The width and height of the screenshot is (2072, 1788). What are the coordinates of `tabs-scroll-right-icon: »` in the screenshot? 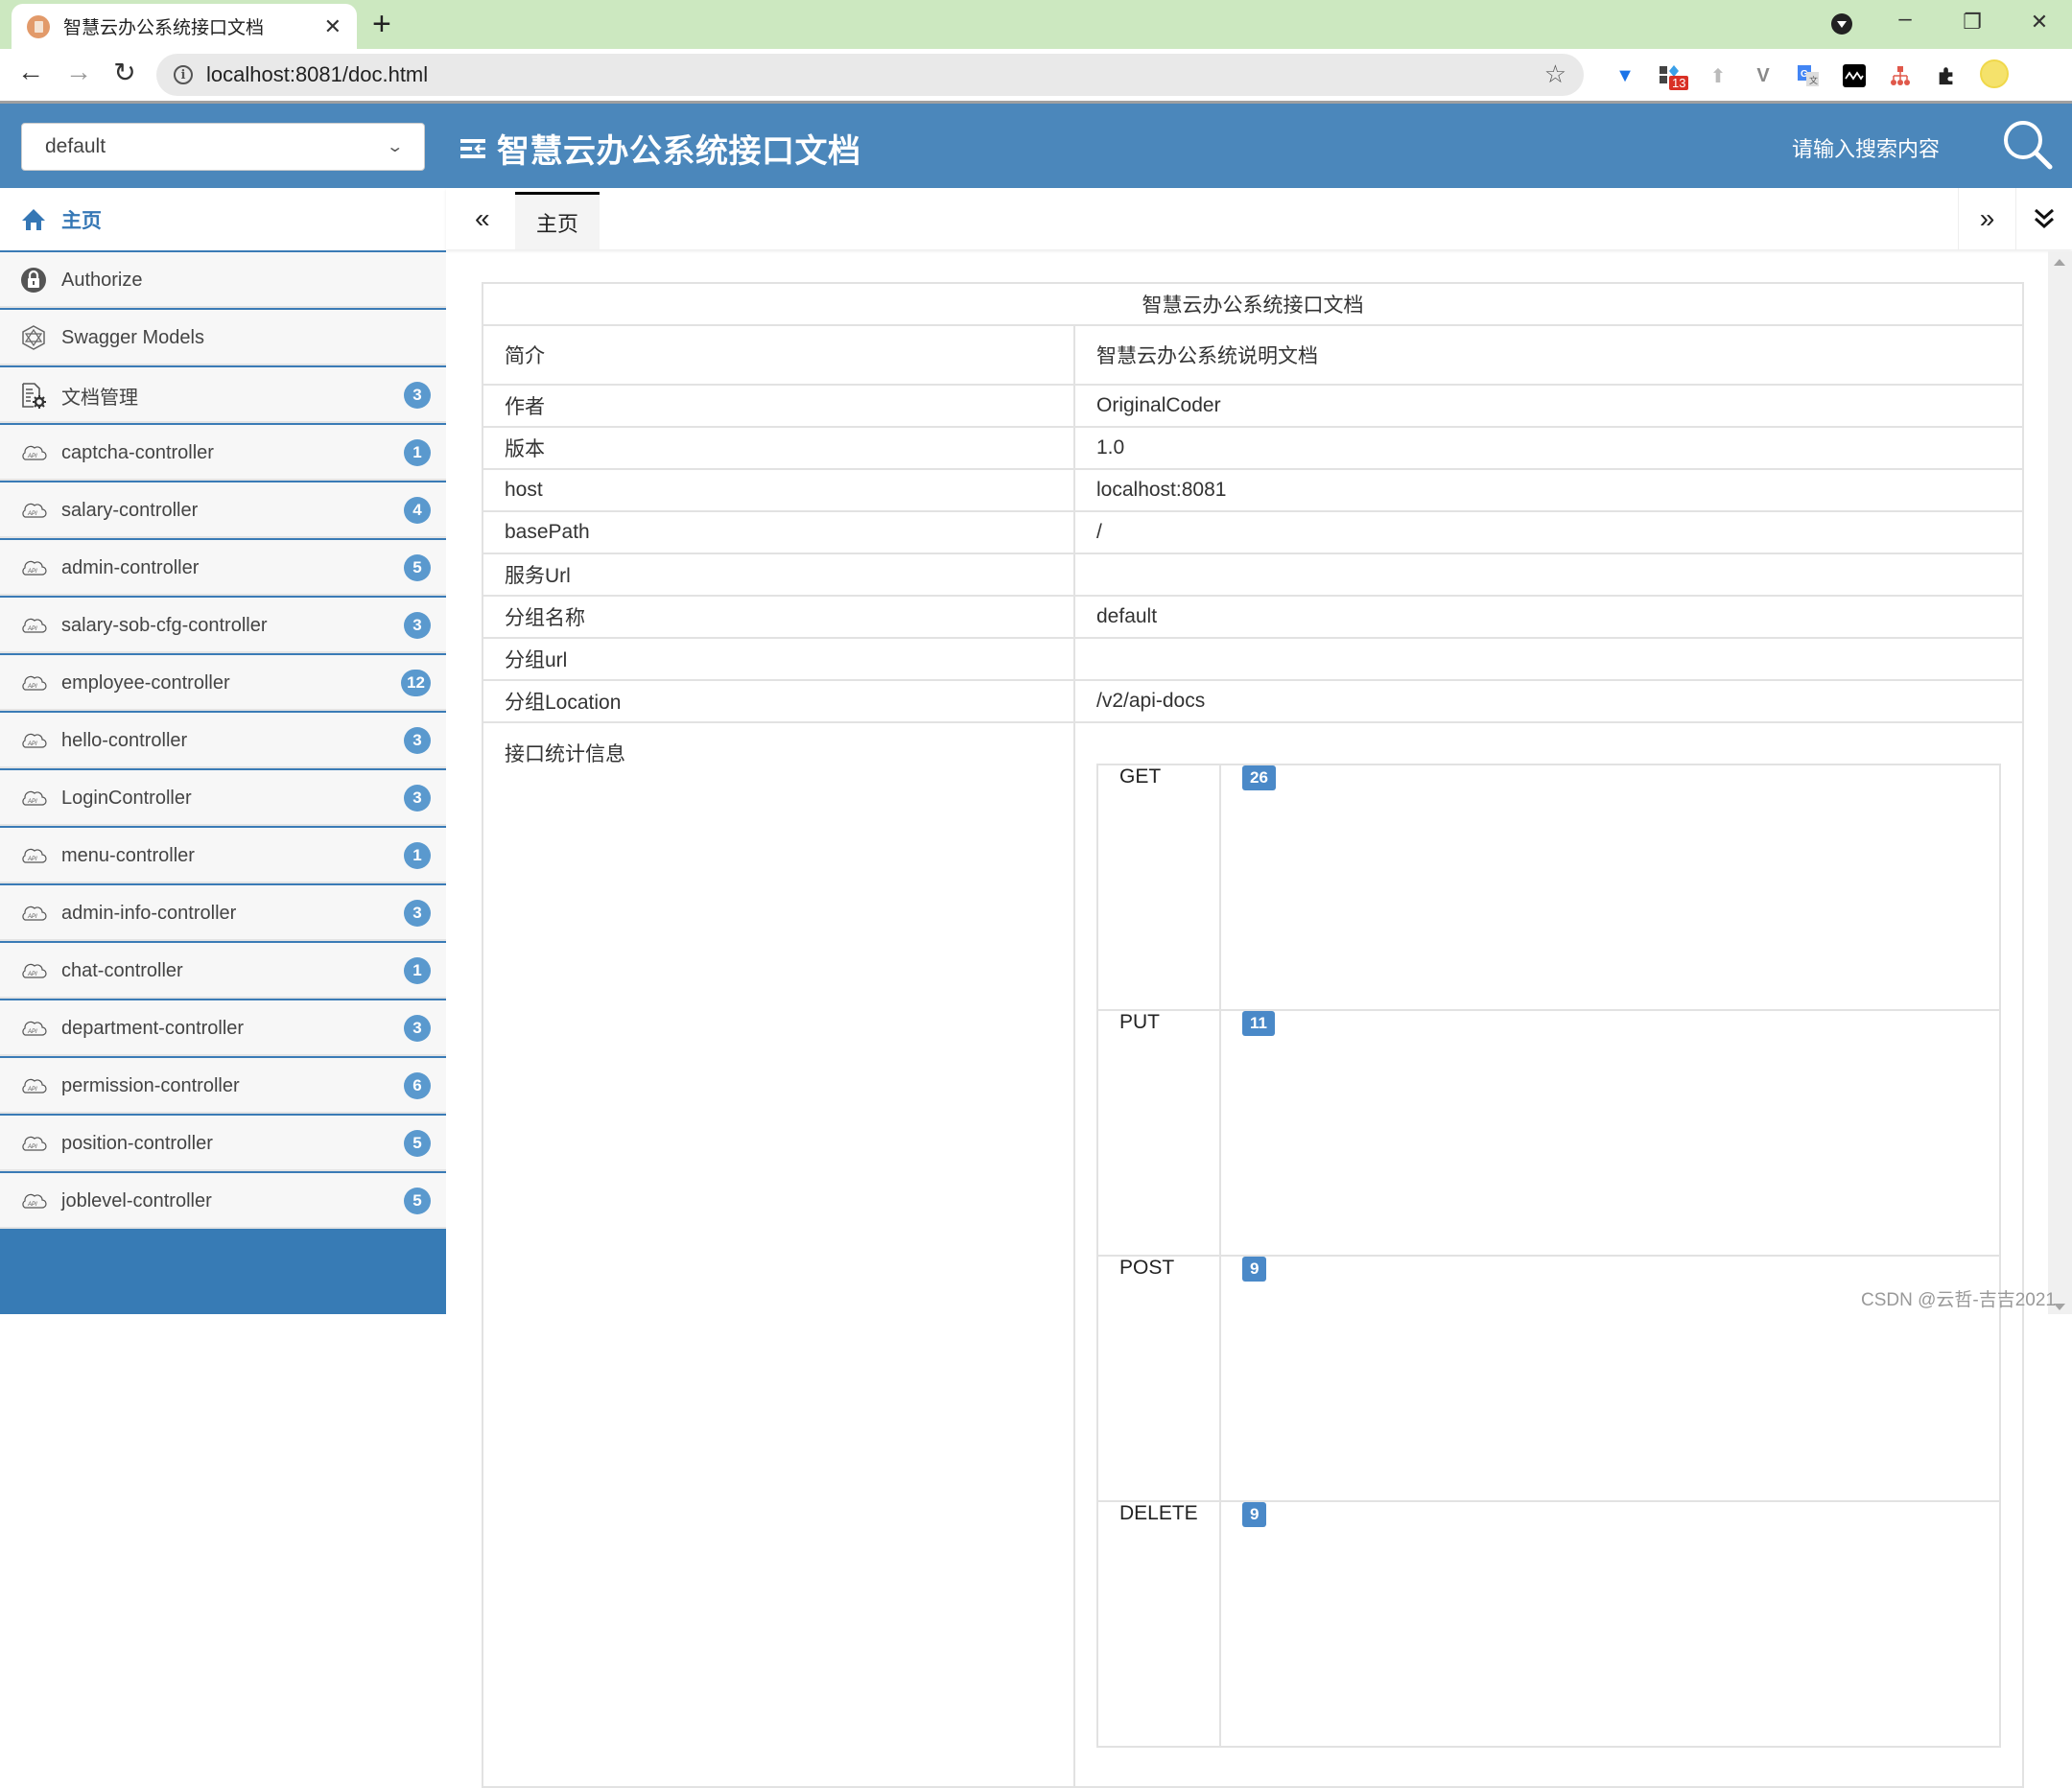 It's located at (1986, 218).